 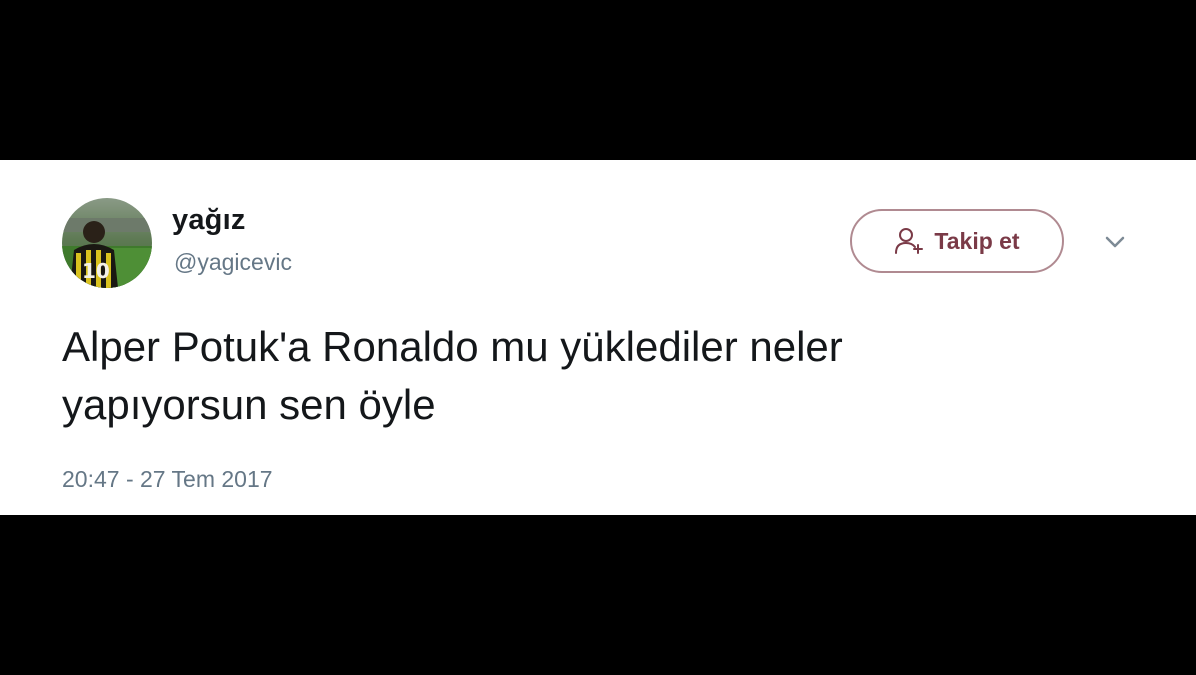 I want to click on author-handle: @yagicevic, so click(x=233, y=262).